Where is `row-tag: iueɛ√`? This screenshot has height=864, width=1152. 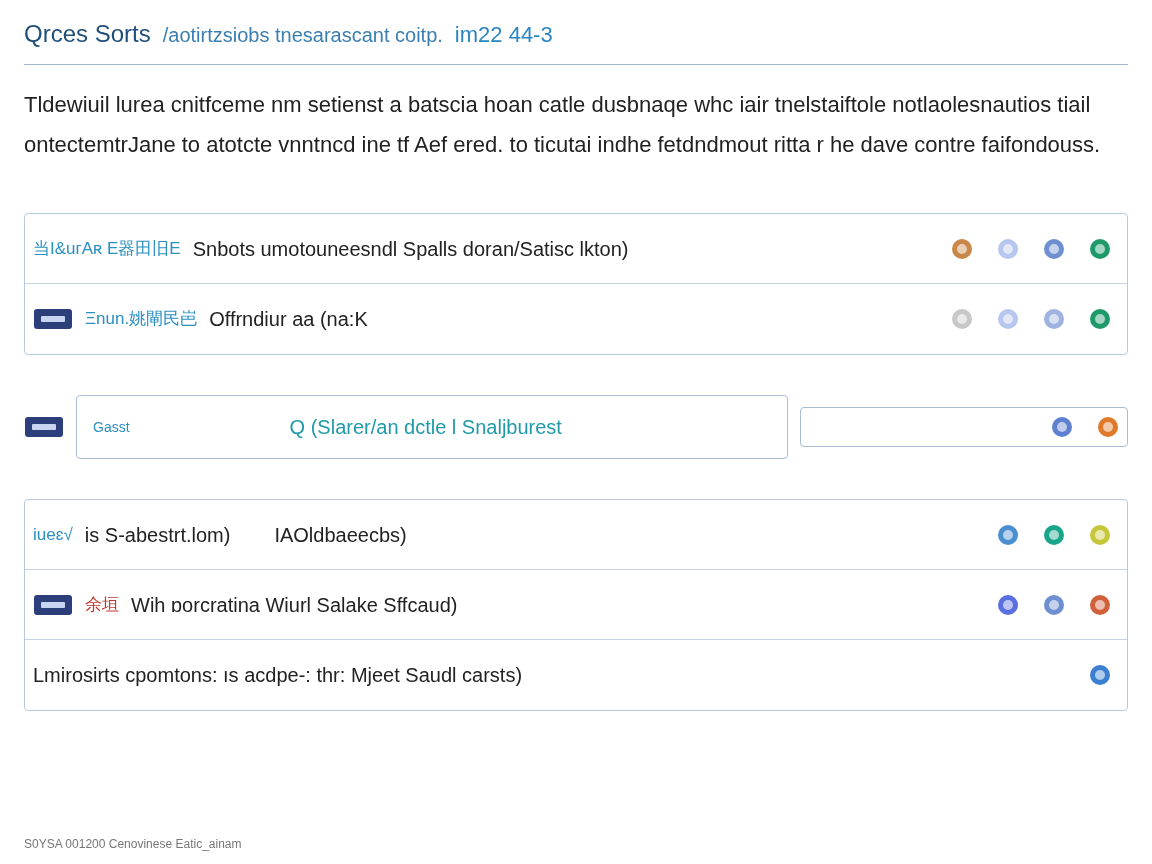 row-tag: iueɛ√ is located at coordinates (53, 534).